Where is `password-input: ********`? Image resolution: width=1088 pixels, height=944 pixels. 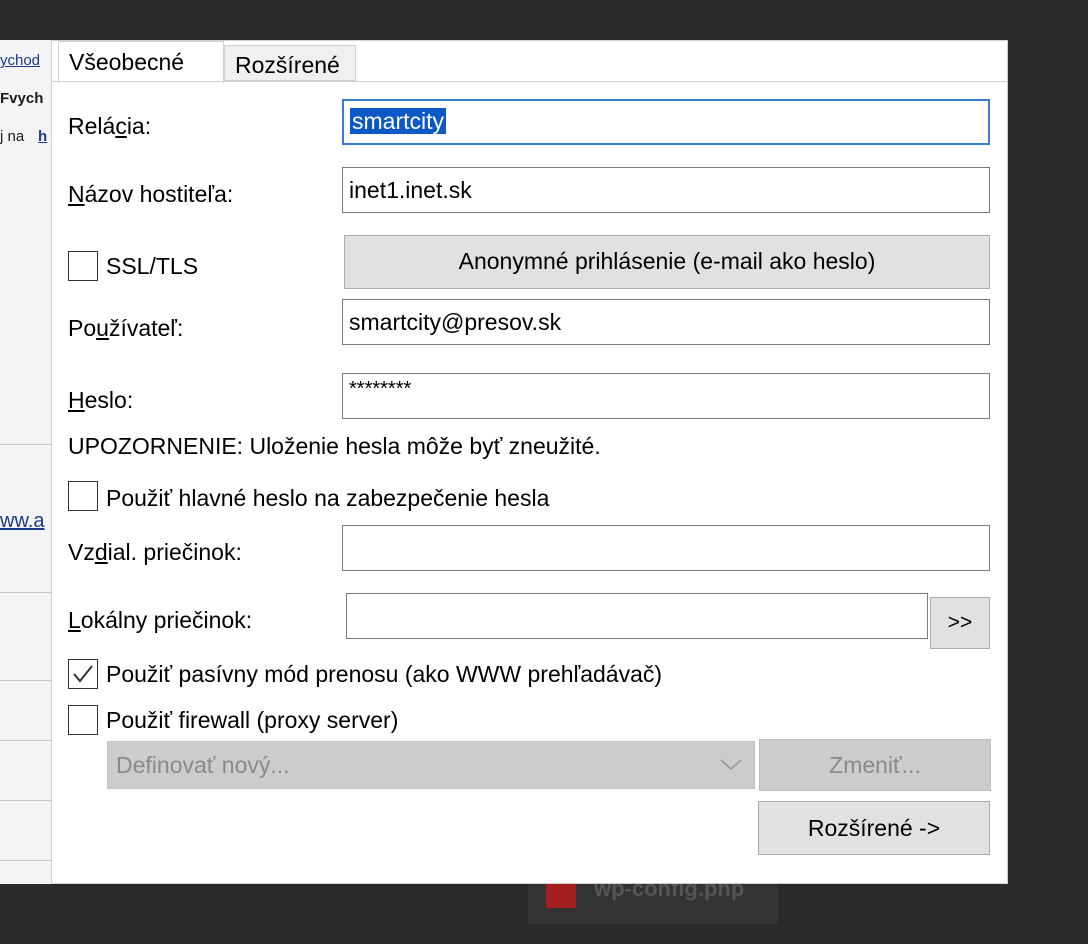
password-input: ******** is located at coordinates (666, 396).